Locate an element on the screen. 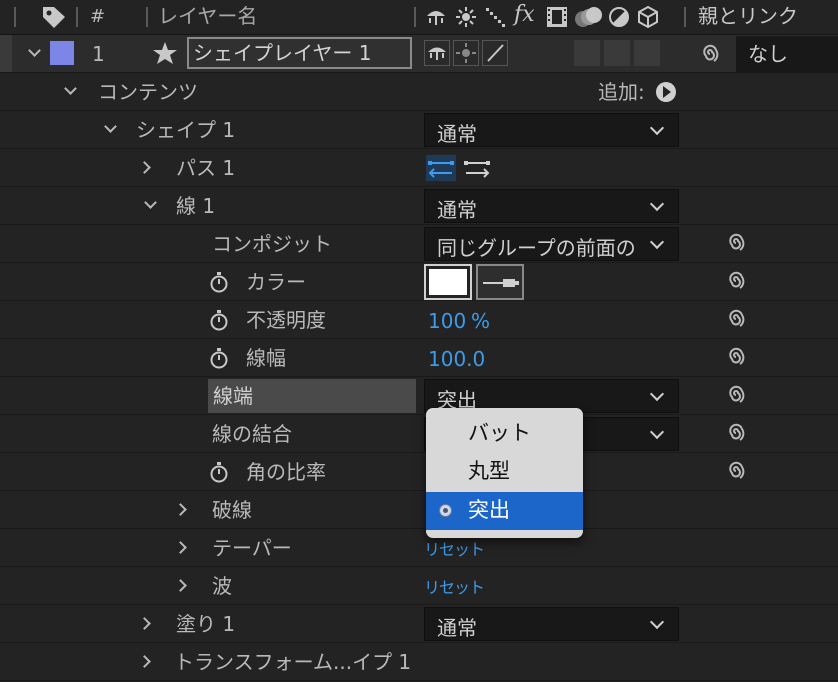 The image size is (838, 682). path-direction-forward-icon is located at coordinates (477, 168).